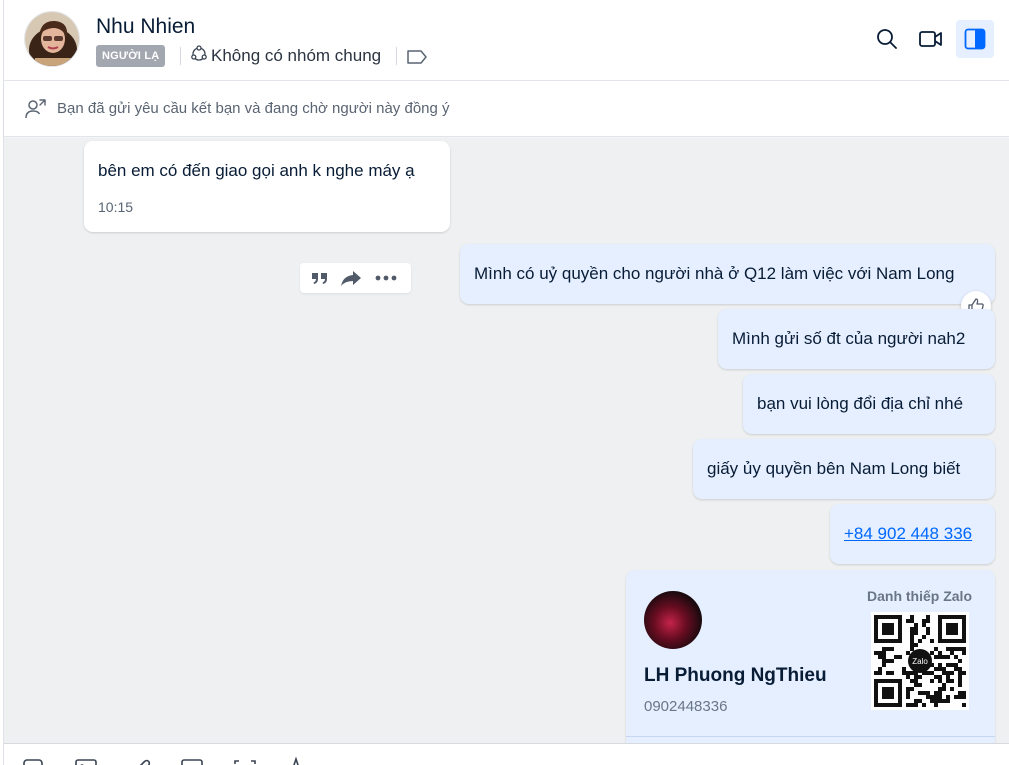  Describe the element at coordinates (908, 534) in the screenshot. I see `phone-link: +84 902 448 336` at that location.